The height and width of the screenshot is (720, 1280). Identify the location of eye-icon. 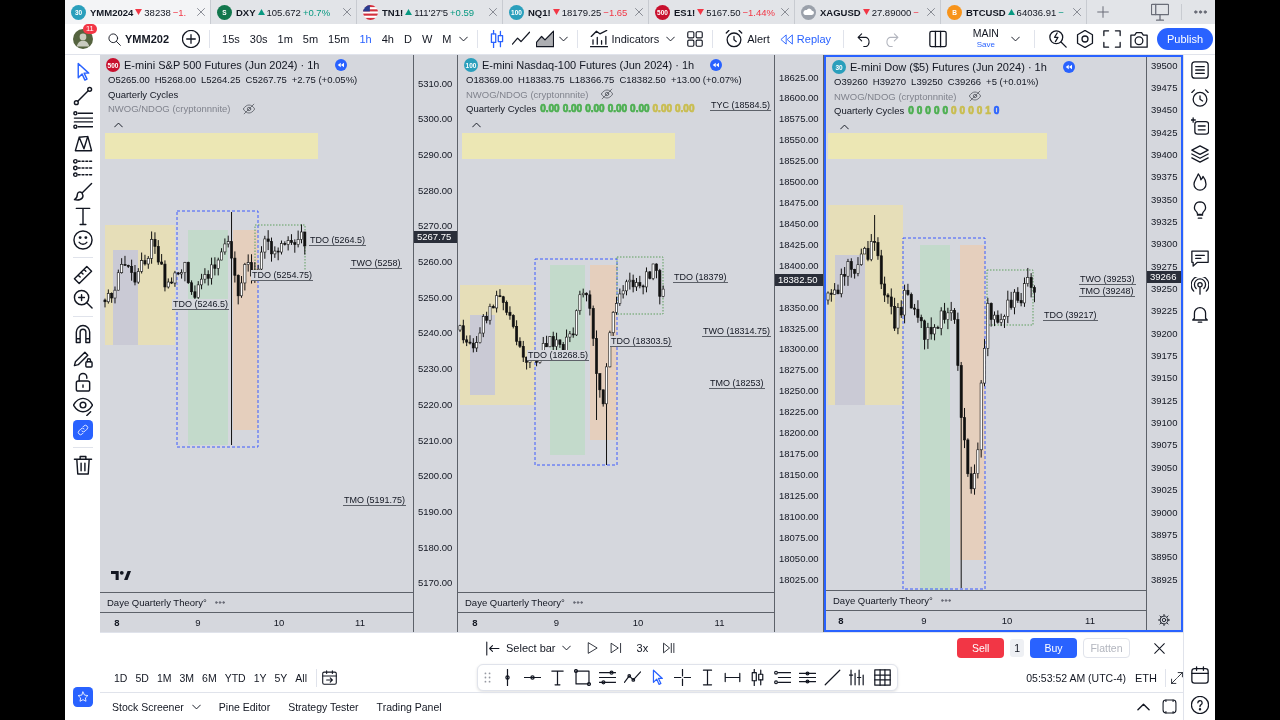
(82, 406).